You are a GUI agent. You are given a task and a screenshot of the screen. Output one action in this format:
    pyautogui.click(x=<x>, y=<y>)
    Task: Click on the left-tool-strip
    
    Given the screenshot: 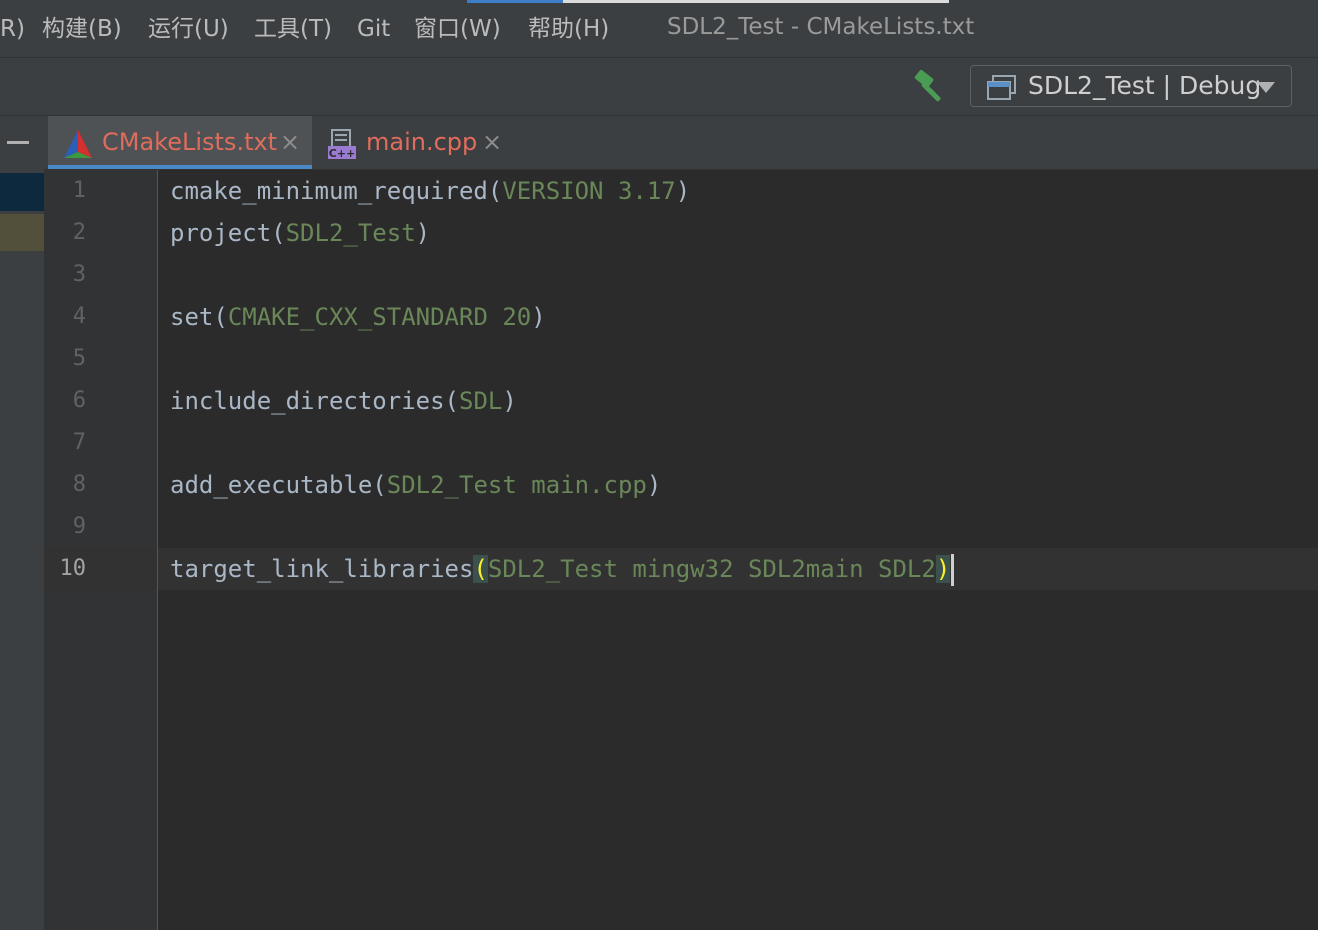 What is the action you would take?
    pyautogui.click(x=22, y=523)
    